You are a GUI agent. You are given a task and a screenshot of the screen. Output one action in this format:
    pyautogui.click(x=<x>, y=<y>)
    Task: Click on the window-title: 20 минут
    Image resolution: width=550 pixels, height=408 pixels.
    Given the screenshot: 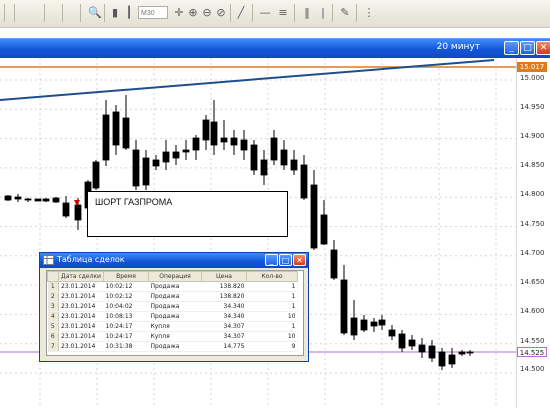 What is the action you would take?
    pyautogui.click(x=458, y=47)
    